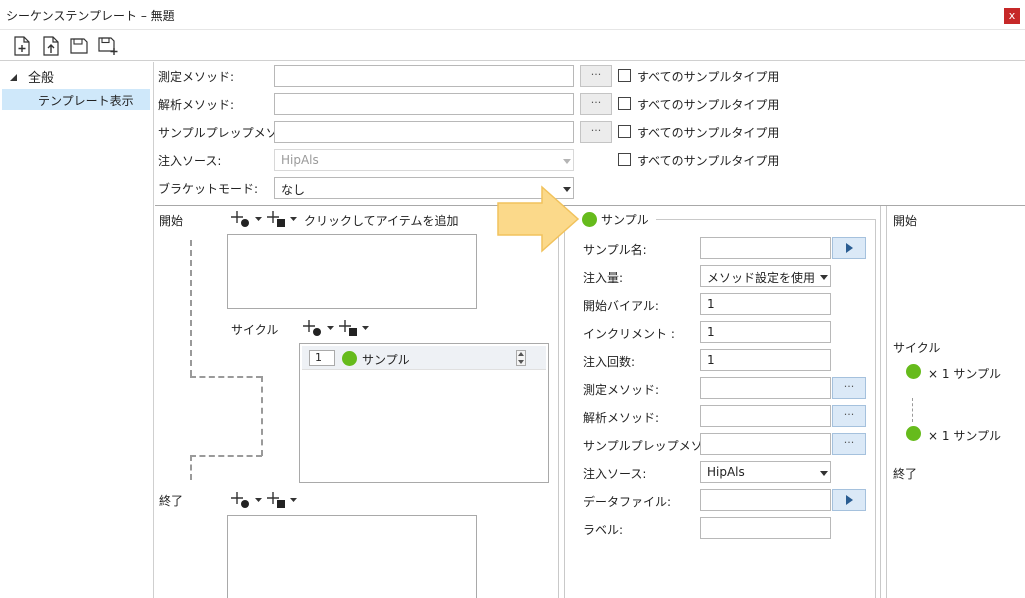 This screenshot has width=1025, height=598. I want to click on new-file-icon, so click(22, 46).